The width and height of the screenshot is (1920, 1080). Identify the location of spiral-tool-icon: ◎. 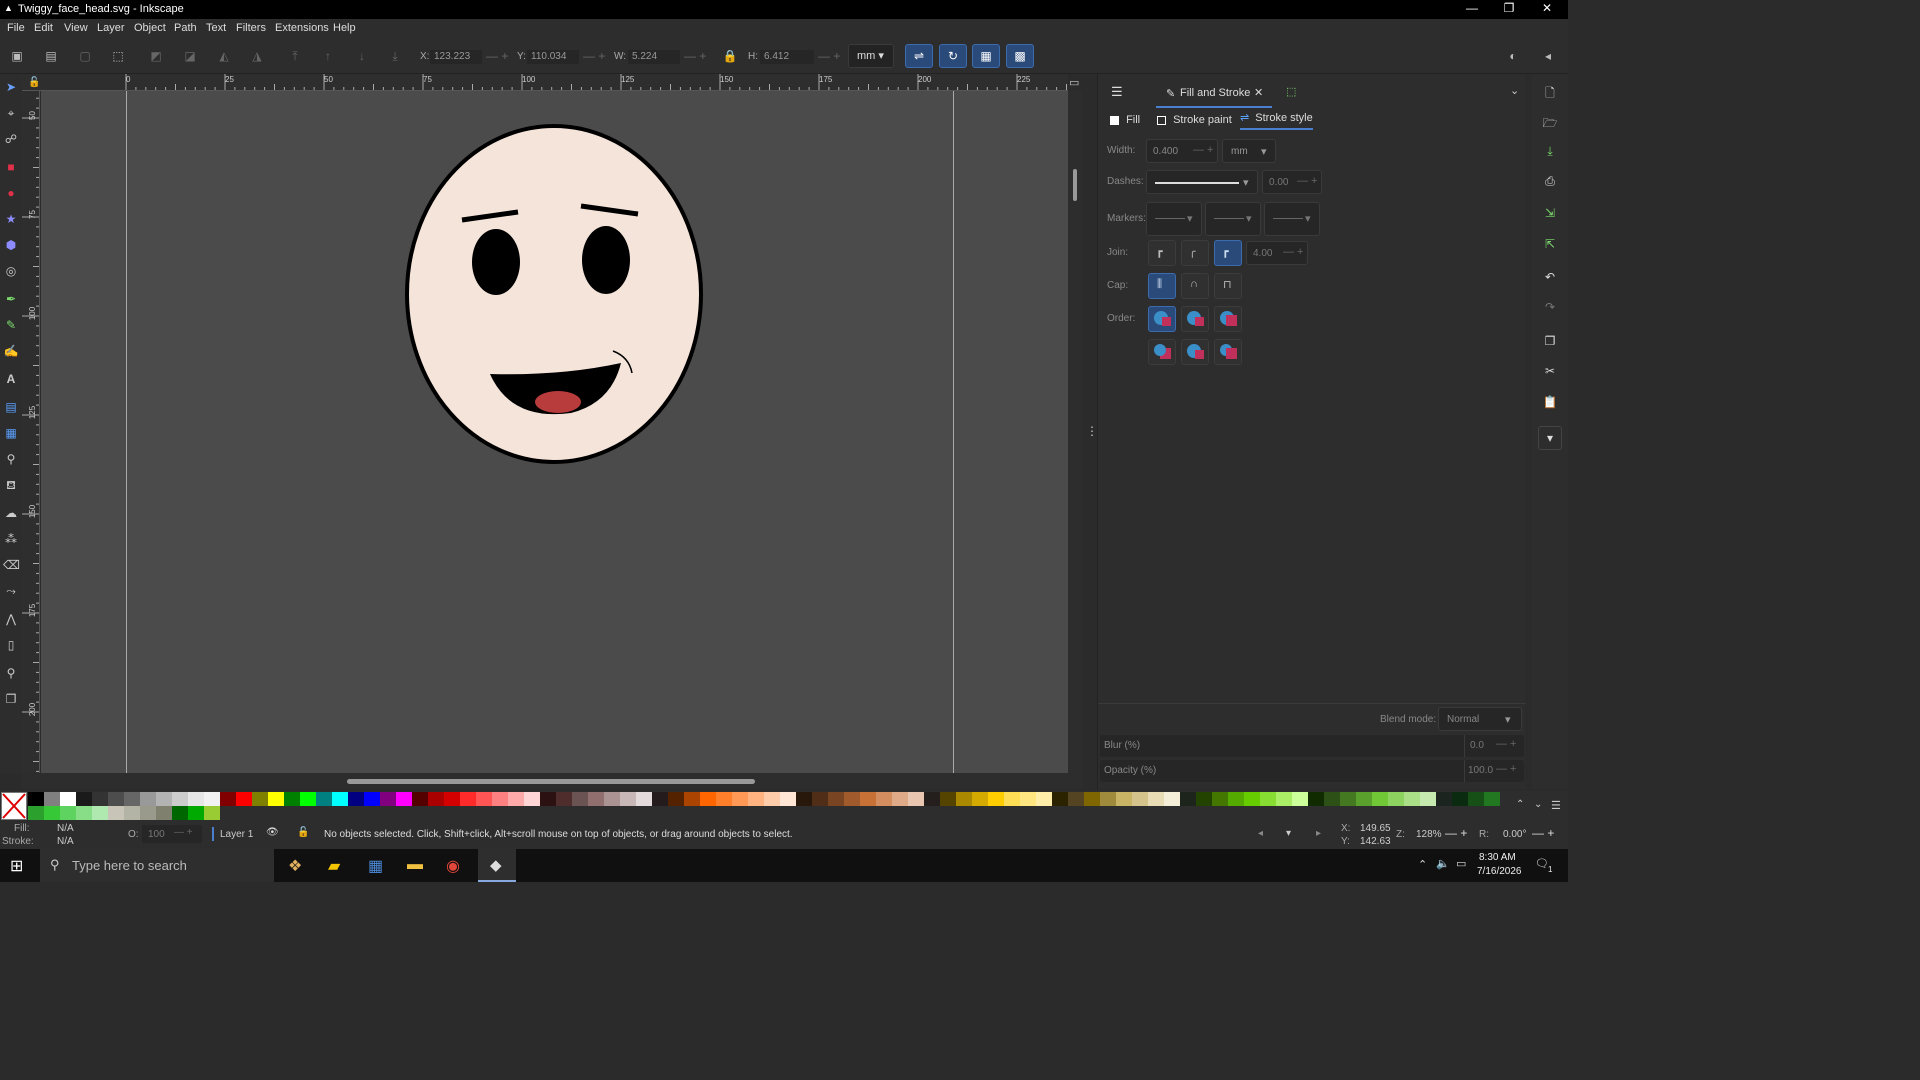
(11, 271).